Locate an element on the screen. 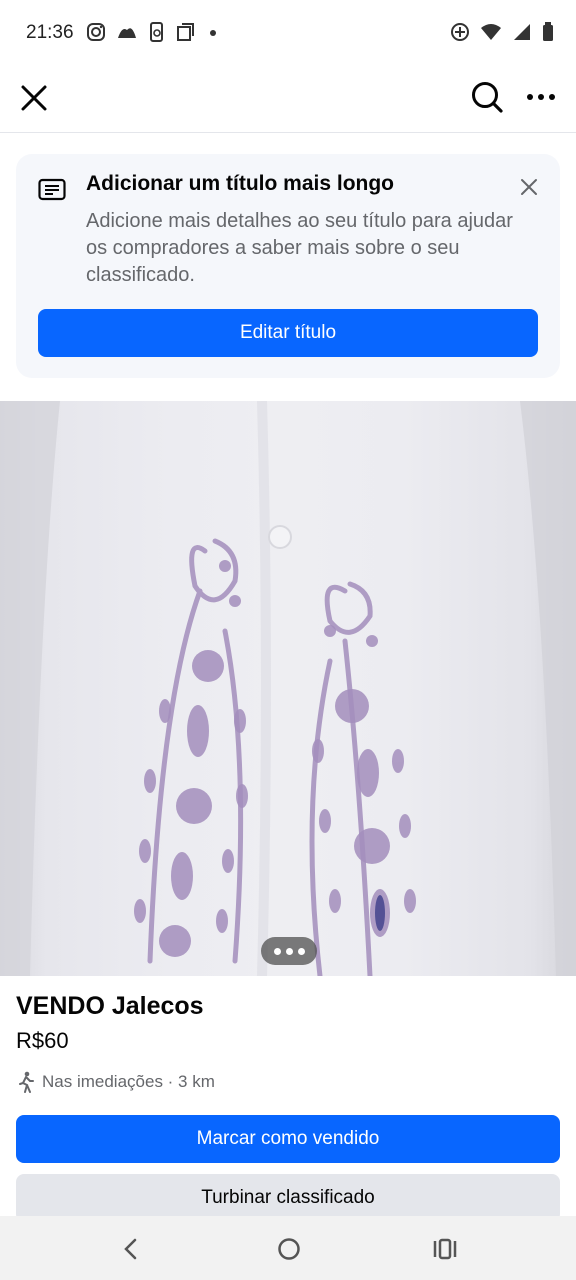 The height and width of the screenshot is (1280, 576). nav-back-button is located at coordinates (131, 1249).